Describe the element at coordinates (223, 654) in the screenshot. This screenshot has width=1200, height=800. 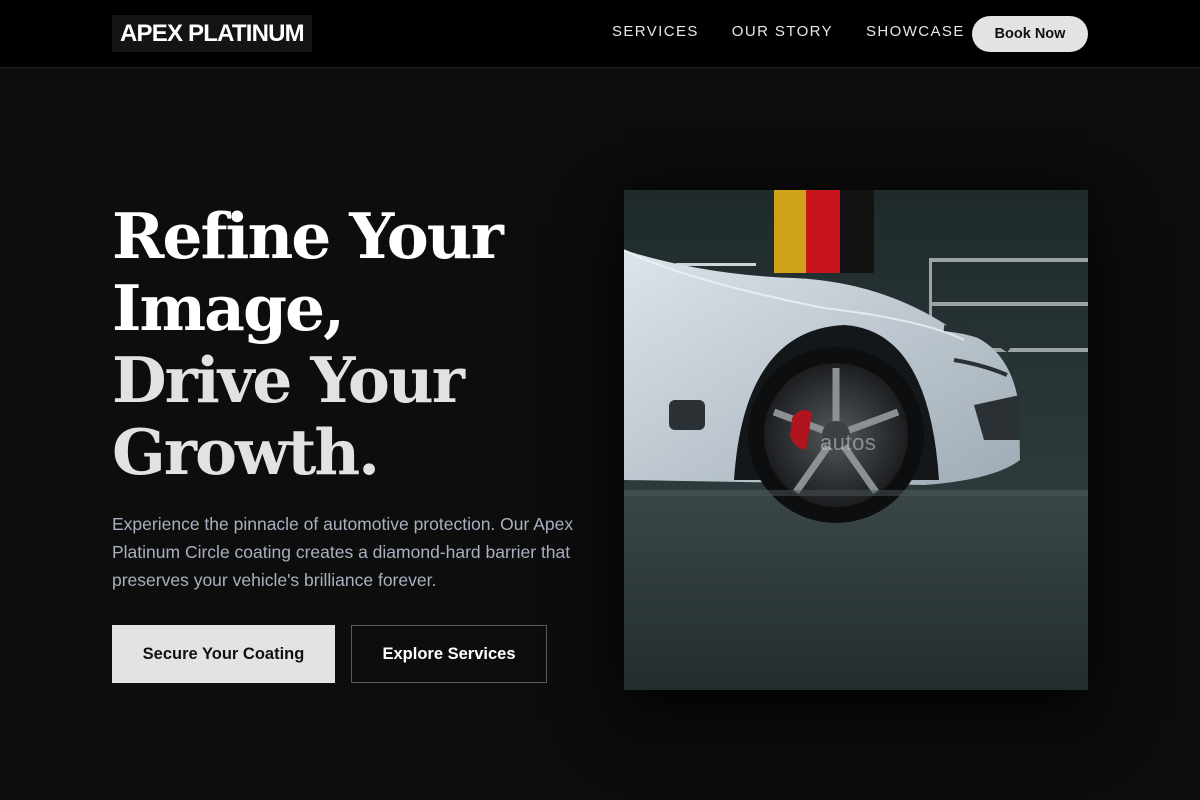
I see `secure-coating-button: Secure Your Coating` at that location.